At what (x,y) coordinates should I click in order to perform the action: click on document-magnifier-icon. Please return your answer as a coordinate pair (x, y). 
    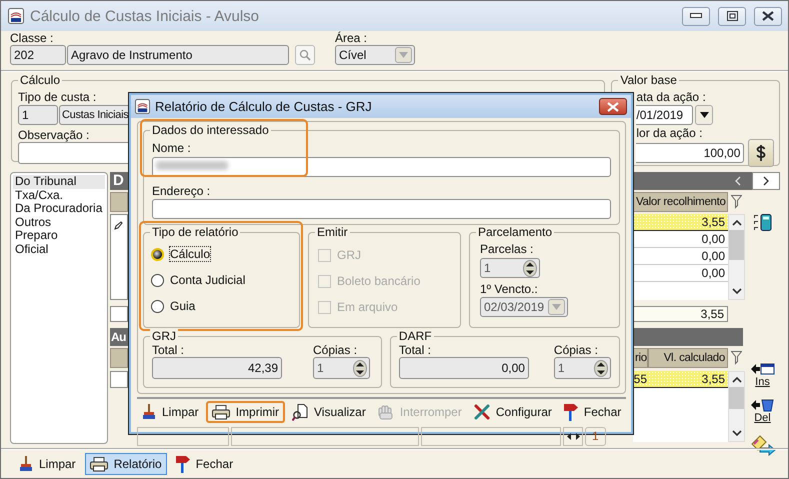
    Looking at the image, I should click on (300, 412).